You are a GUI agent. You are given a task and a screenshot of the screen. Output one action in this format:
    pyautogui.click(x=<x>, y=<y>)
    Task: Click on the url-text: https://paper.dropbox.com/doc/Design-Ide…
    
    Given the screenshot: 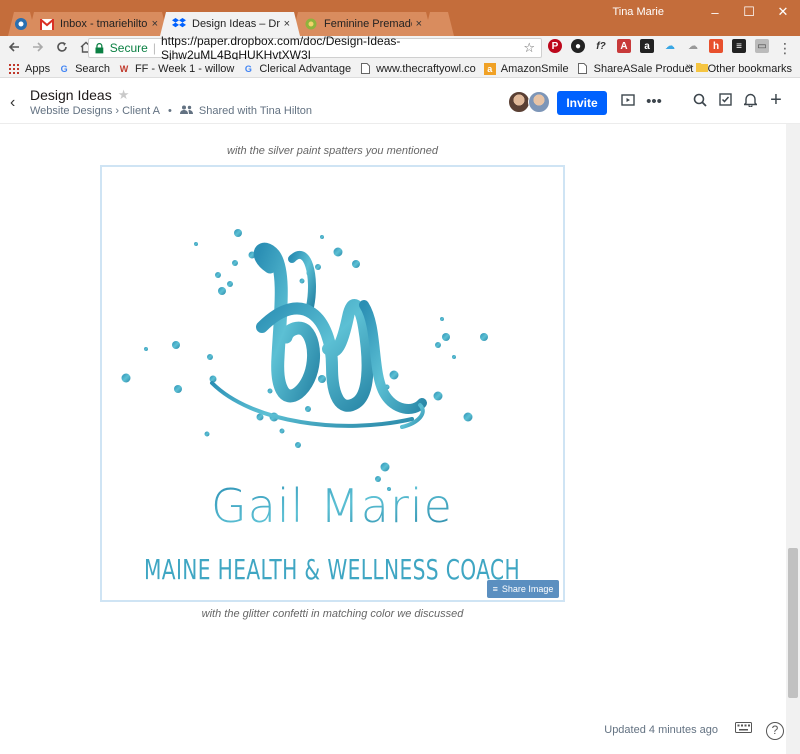 What is the action you would take?
    pyautogui.click(x=351, y=48)
    